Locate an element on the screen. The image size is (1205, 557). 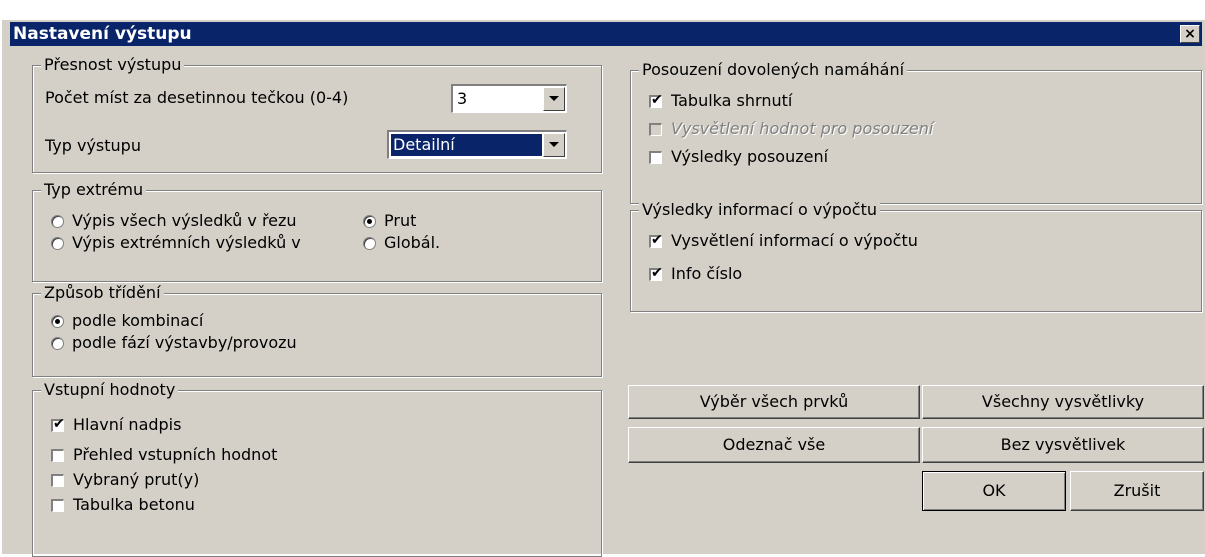
checkbox-label: Tabulka betonu is located at coordinates (134, 504).